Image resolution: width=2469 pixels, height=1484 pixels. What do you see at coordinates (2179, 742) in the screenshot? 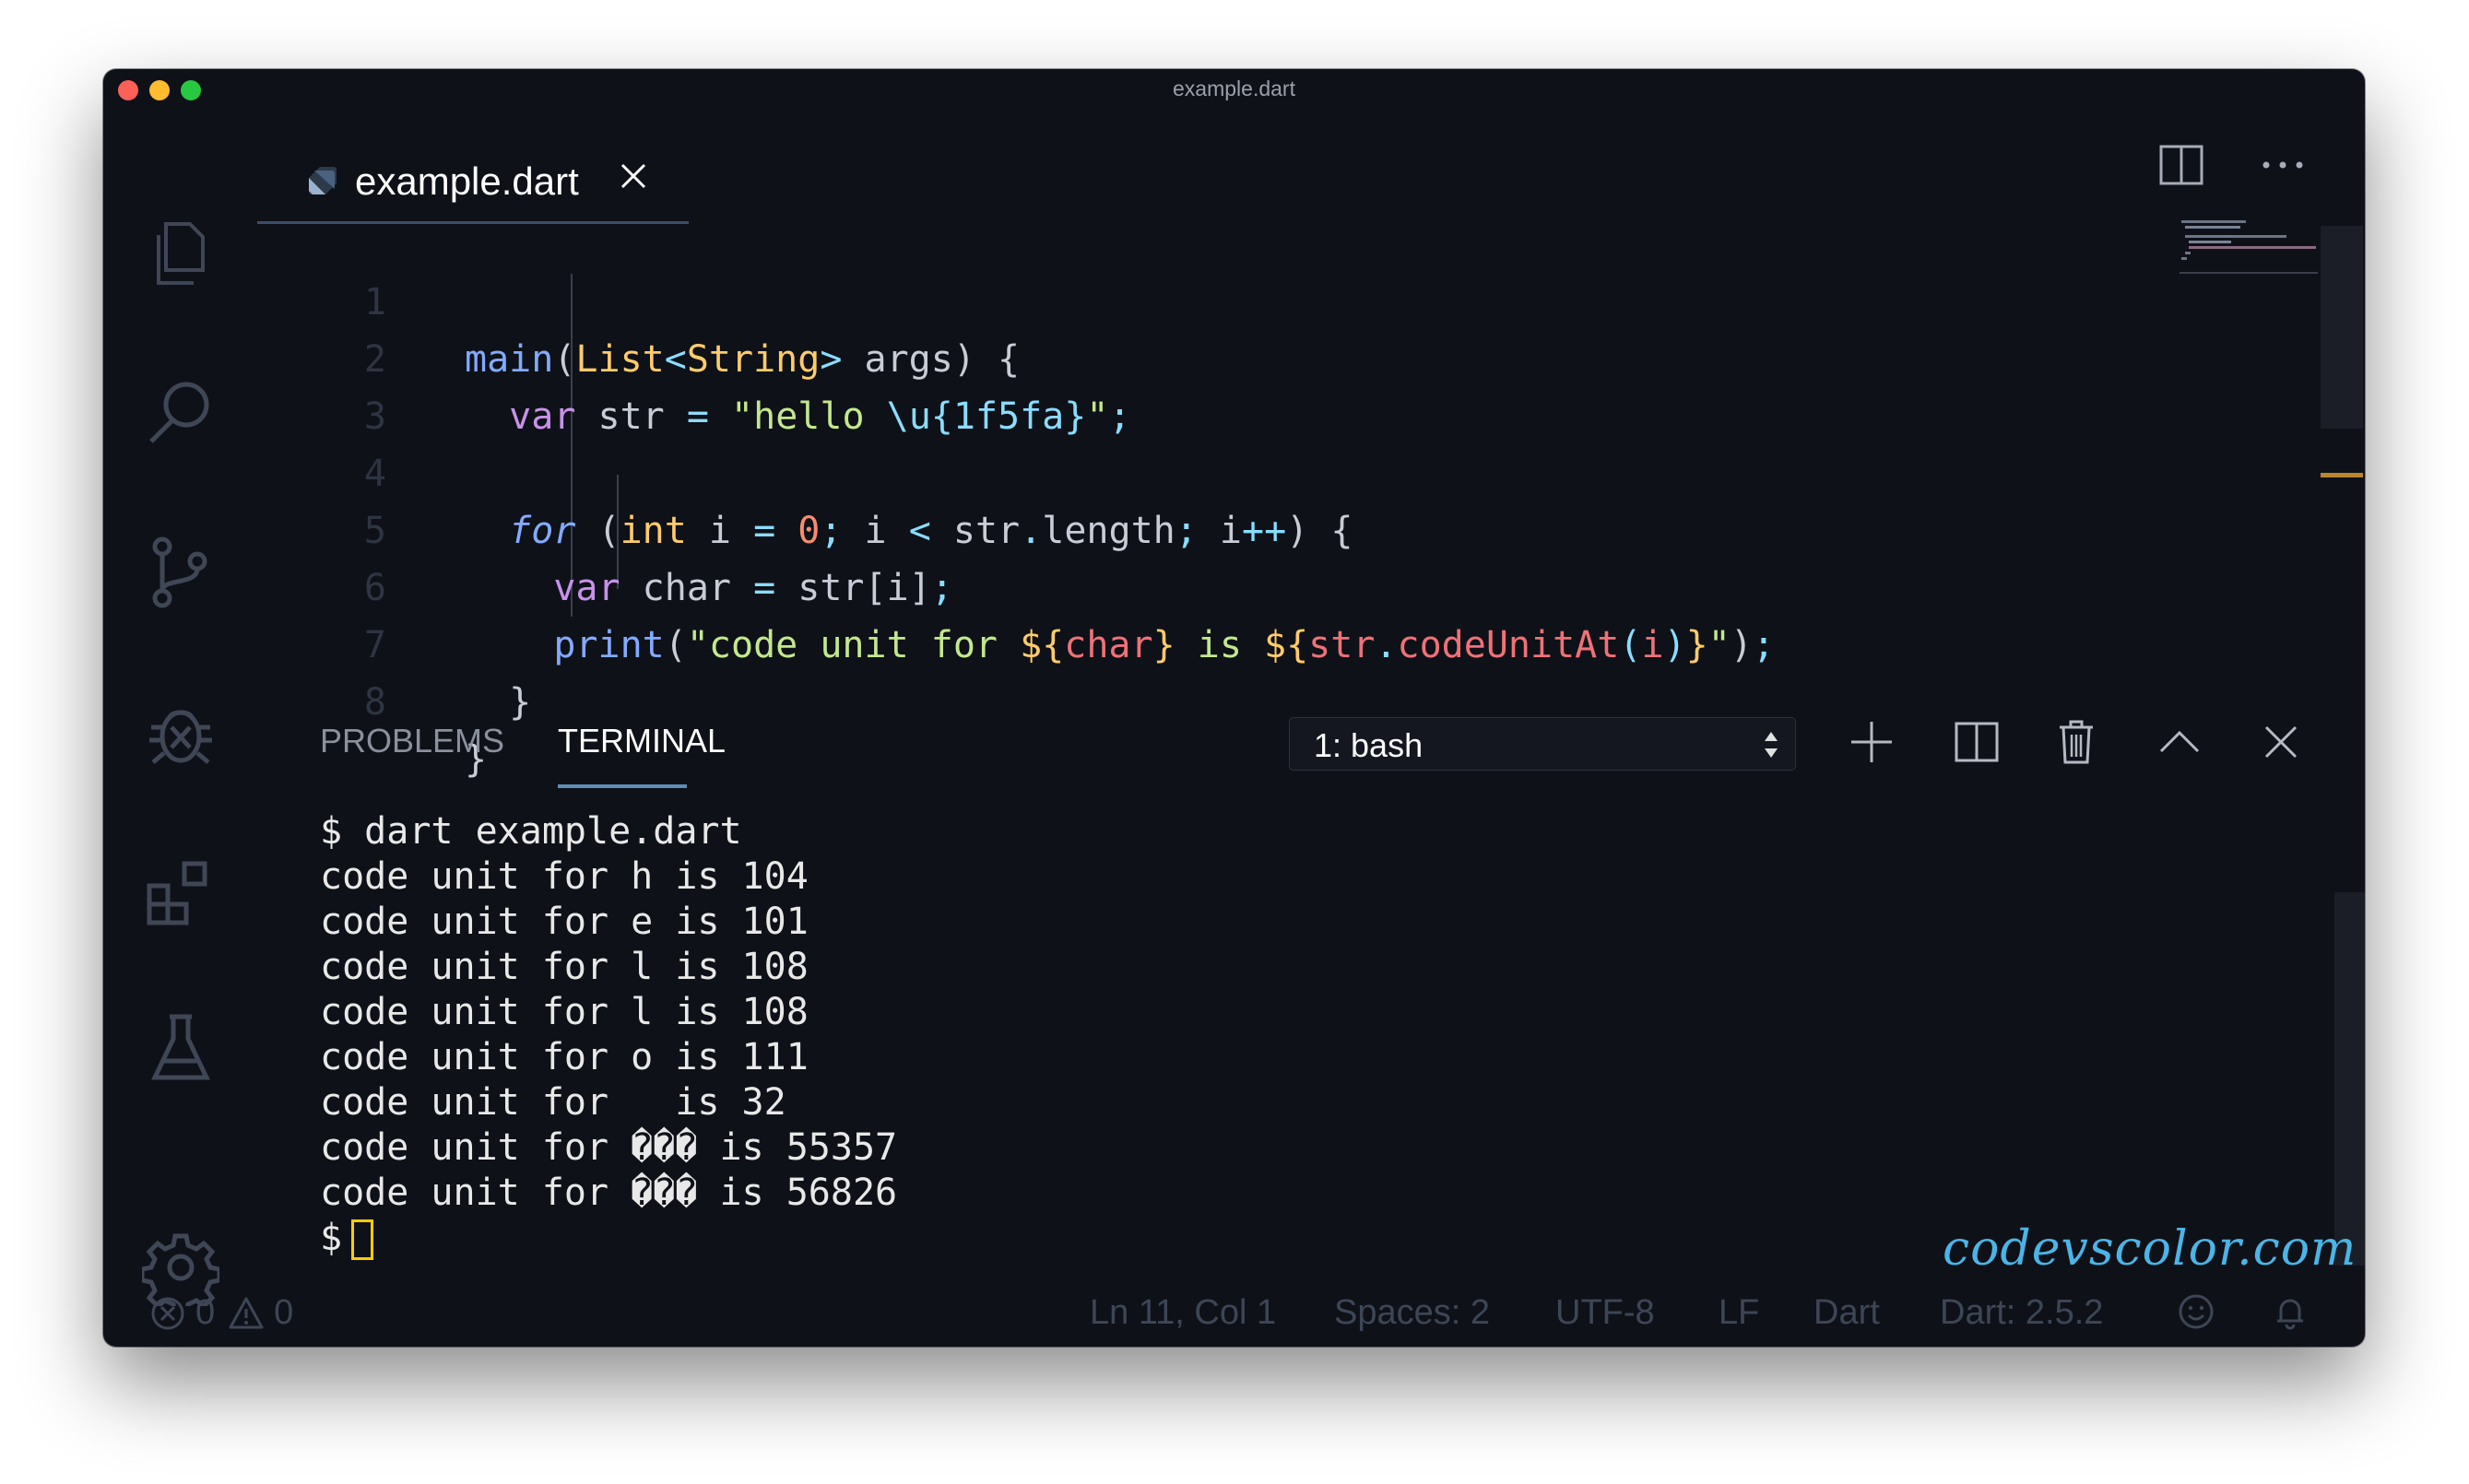
I see `maximize-panel-icon` at bounding box center [2179, 742].